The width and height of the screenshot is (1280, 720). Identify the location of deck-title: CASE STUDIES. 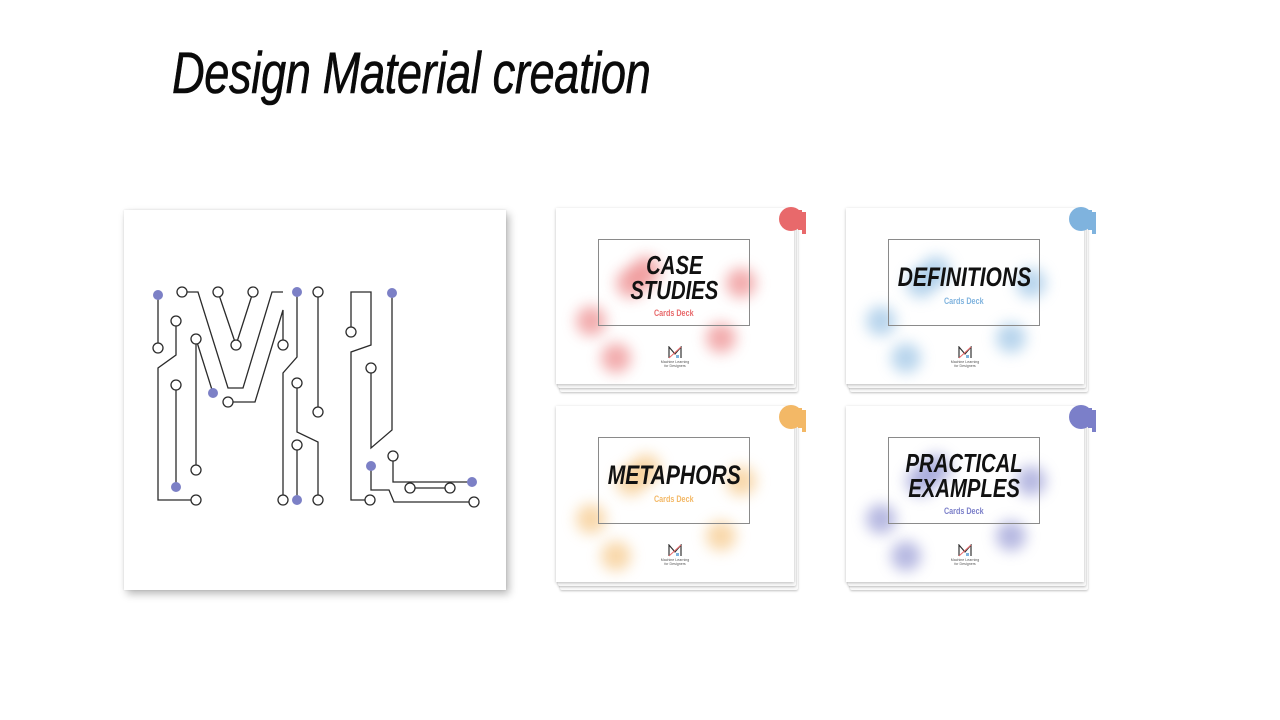
(674, 277).